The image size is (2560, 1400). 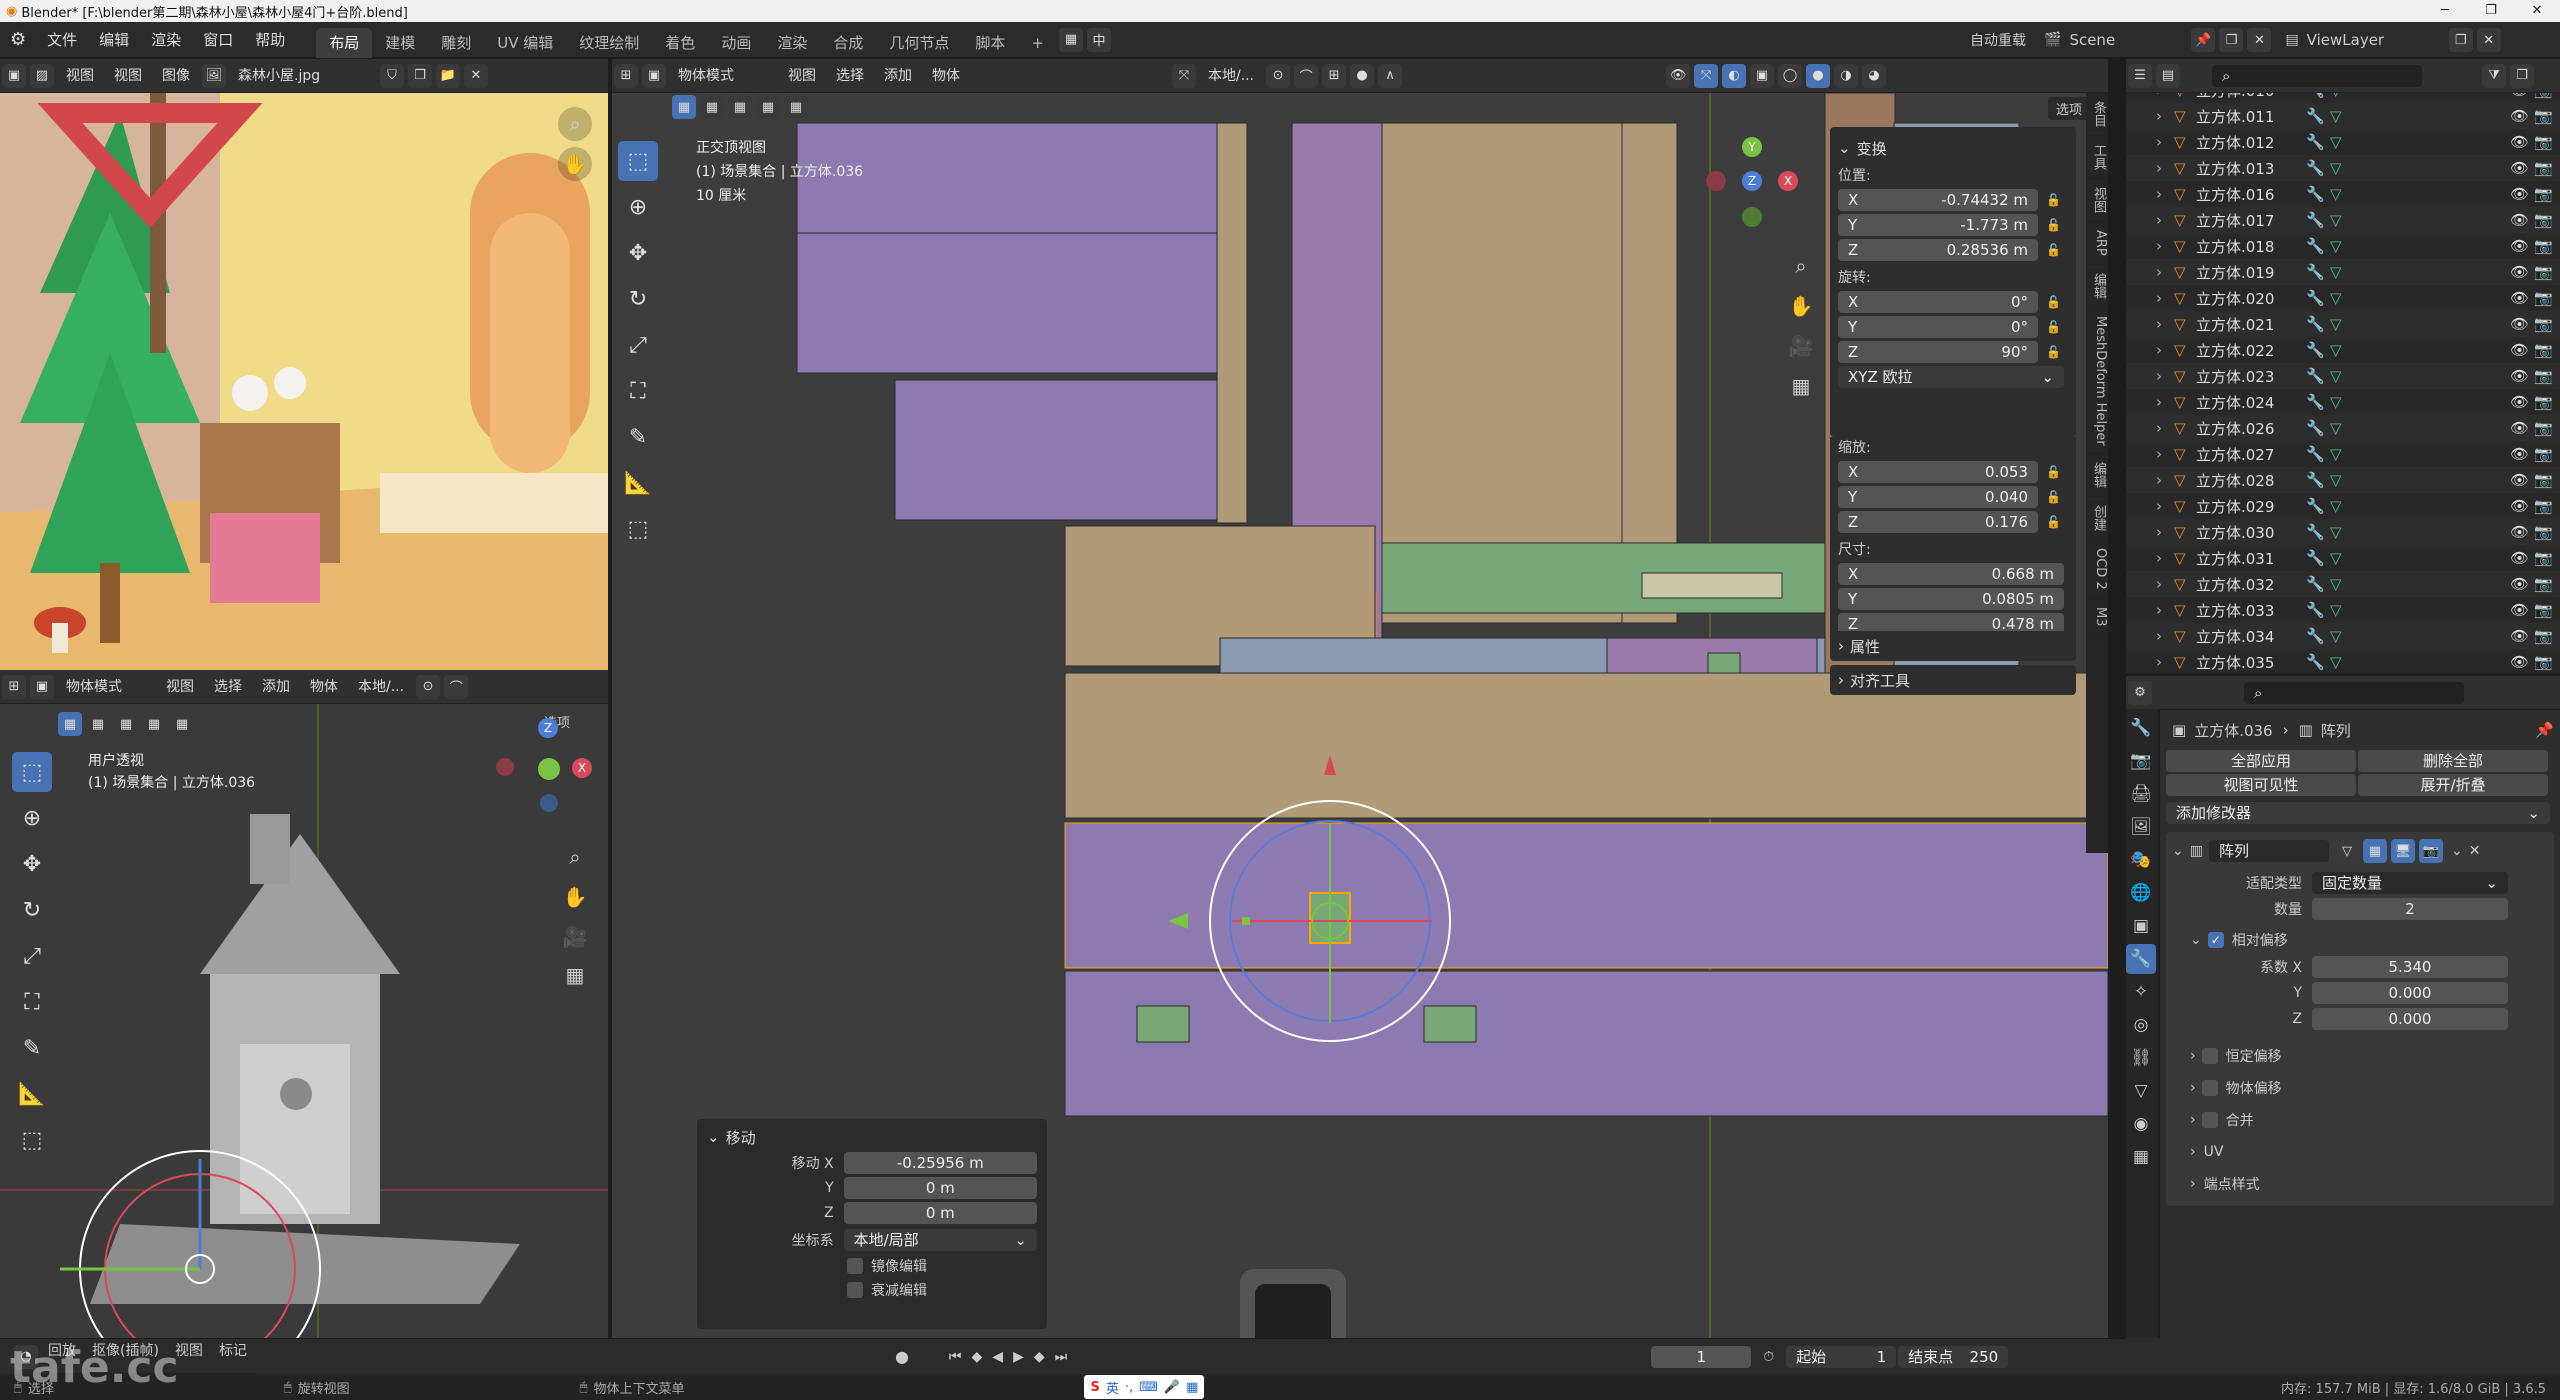 What do you see at coordinates (626, 75) in the screenshot?
I see `main-editor-type-icon: ⊞` at bounding box center [626, 75].